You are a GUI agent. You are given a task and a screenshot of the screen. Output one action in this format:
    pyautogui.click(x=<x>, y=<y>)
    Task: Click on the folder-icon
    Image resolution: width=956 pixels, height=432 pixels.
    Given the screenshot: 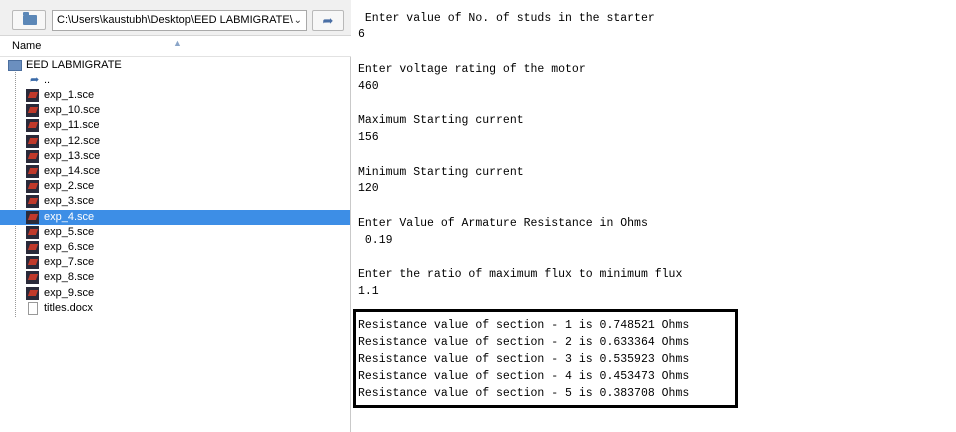 What is the action you would take?
    pyautogui.click(x=30, y=18)
    